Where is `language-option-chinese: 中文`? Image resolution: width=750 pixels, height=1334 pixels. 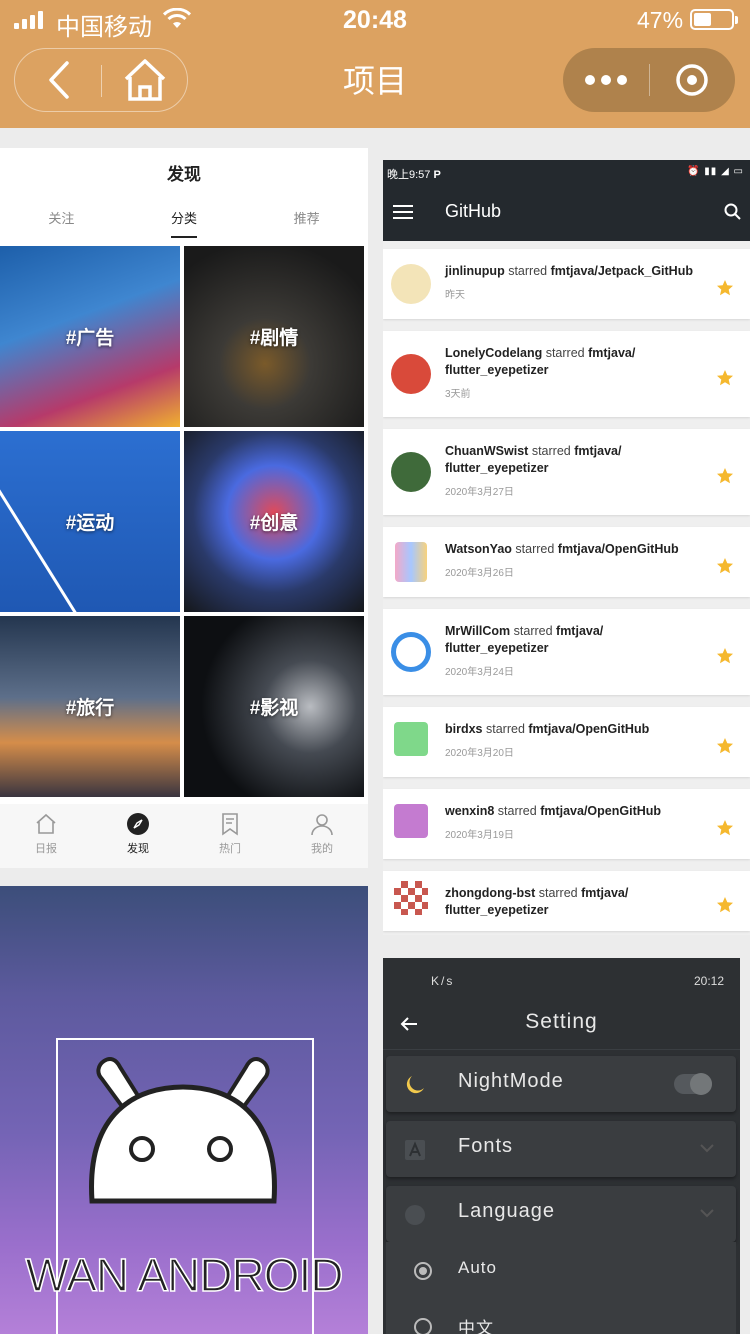
language-option-chinese: 中文 is located at coordinates (561, 1316).